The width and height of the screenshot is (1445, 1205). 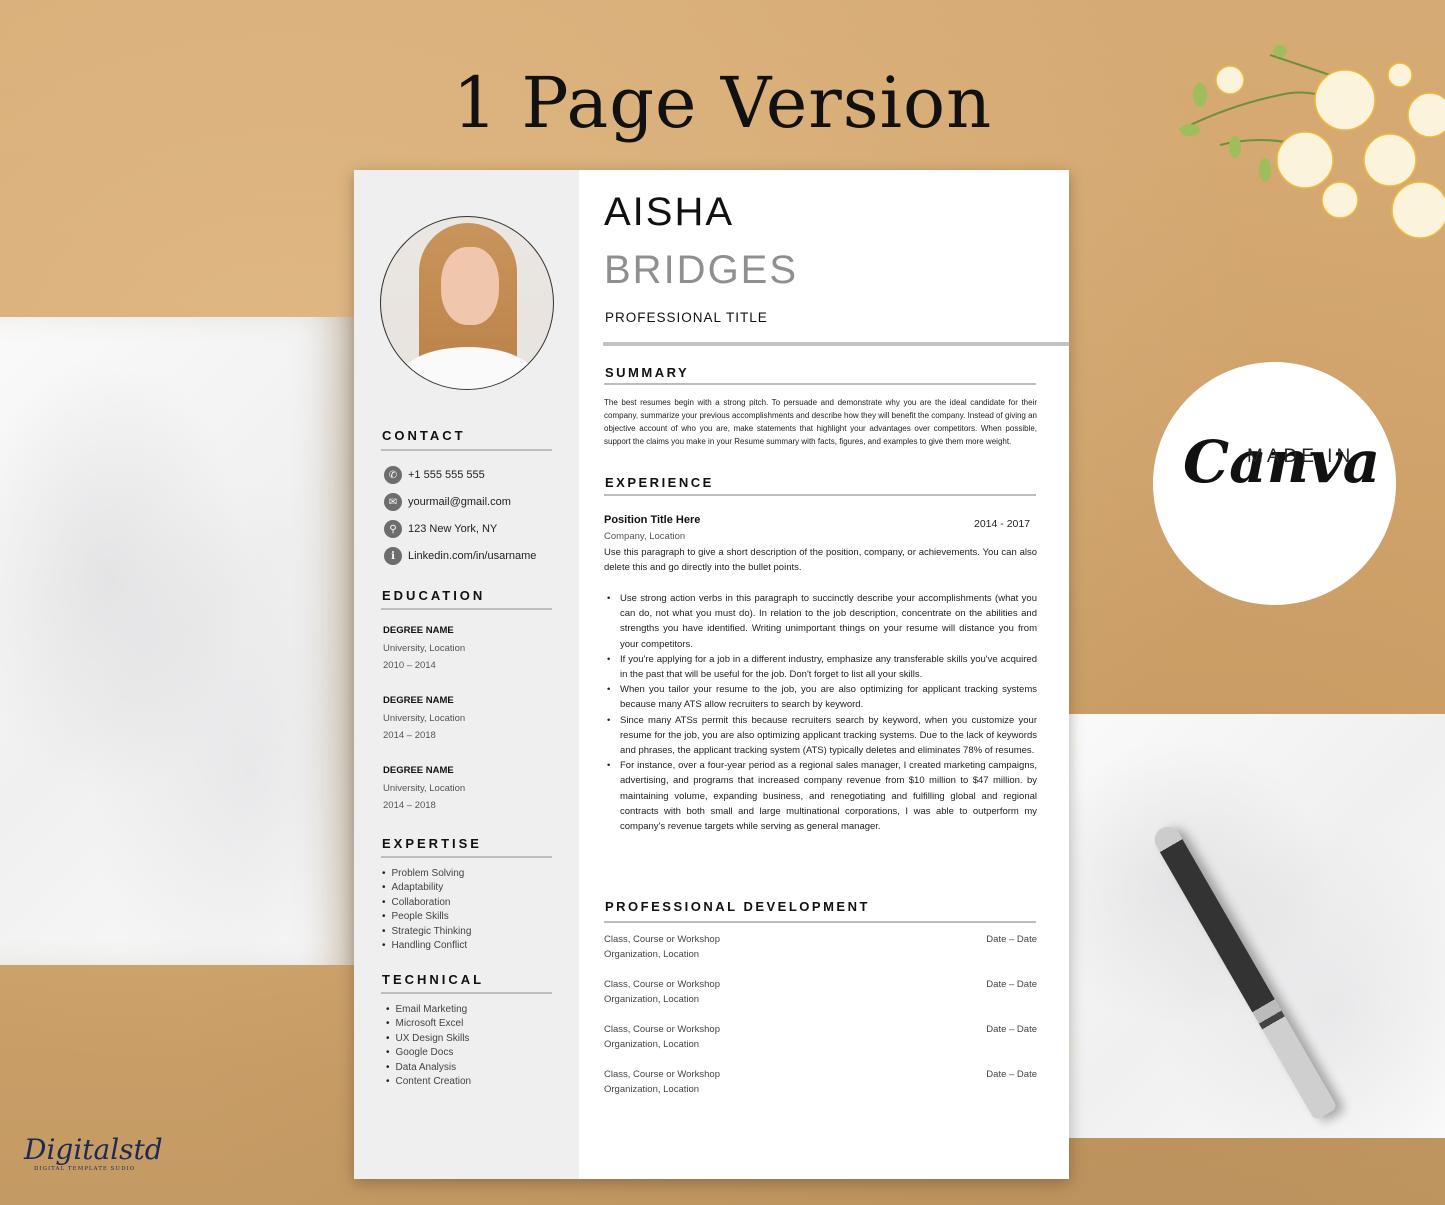 What do you see at coordinates (820, 495) in the screenshot?
I see `experience-divider` at bounding box center [820, 495].